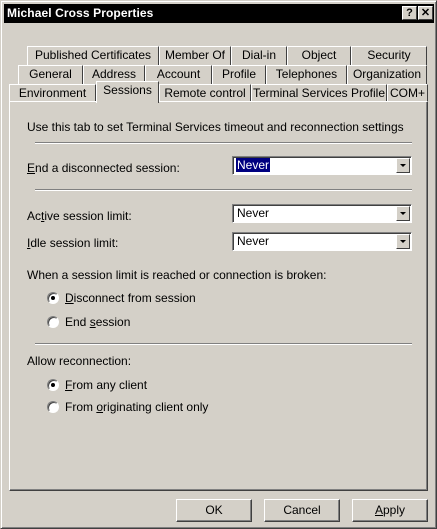 Image resolution: width=437 pixels, height=529 pixels. What do you see at coordinates (253, 165) in the screenshot?
I see `end-disconnected-value: Never` at bounding box center [253, 165].